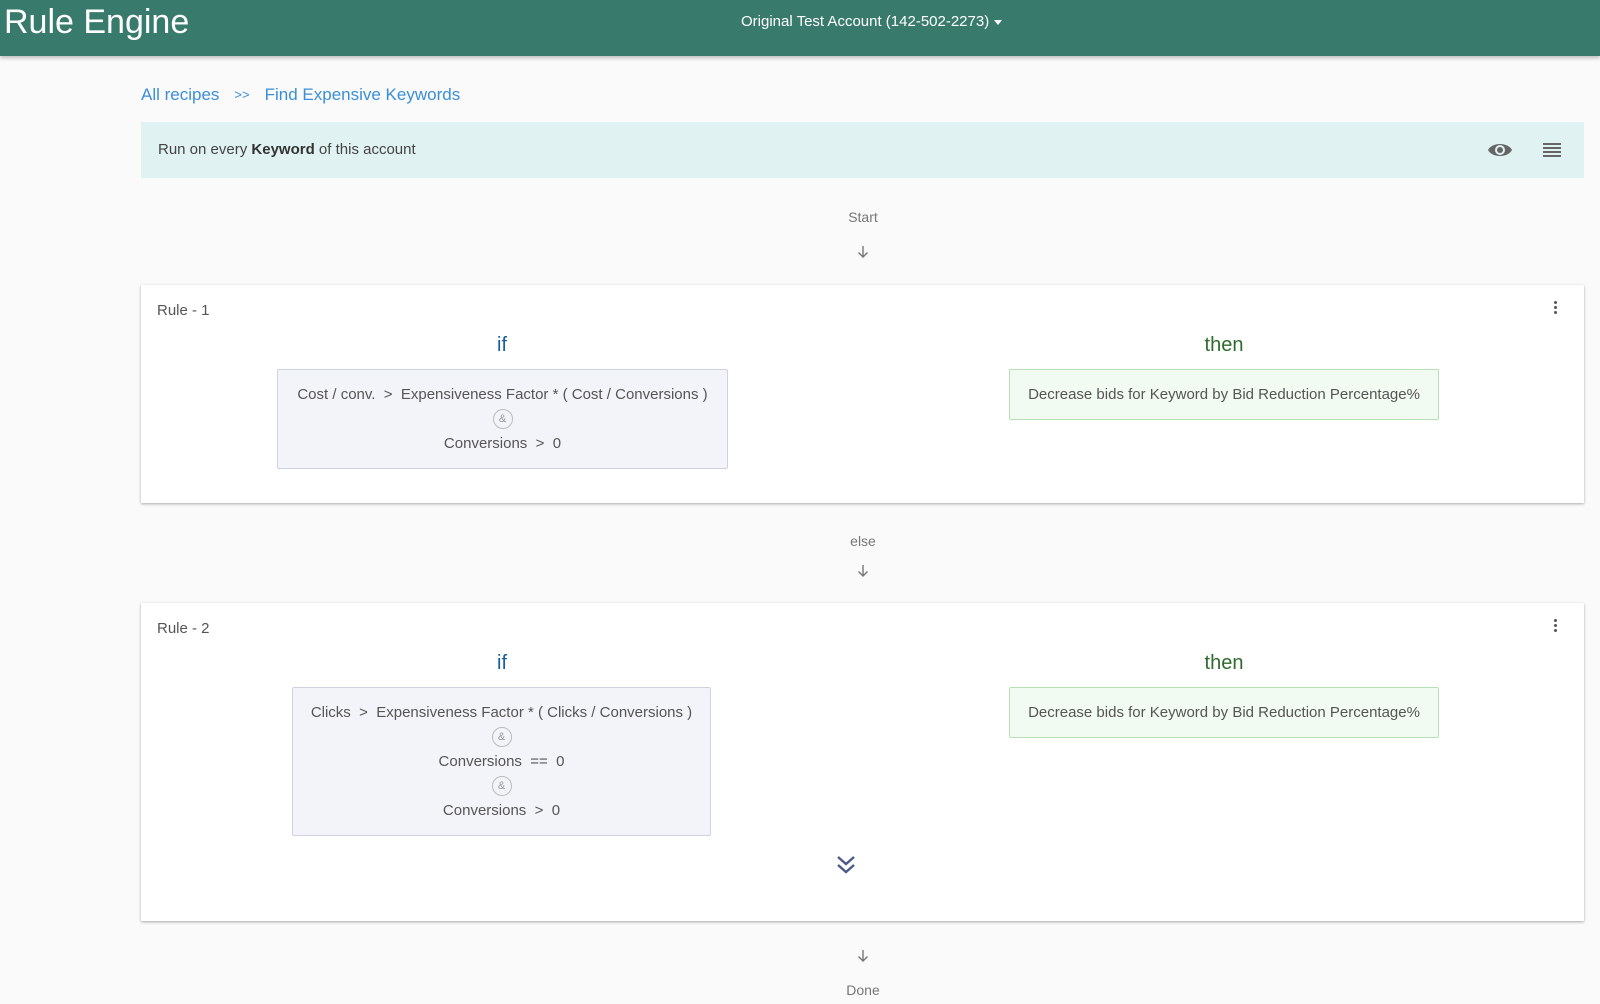  What do you see at coordinates (863, 217) in the screenshot?
I see `flow-start-label: Start` at bounding box center [863, 217].